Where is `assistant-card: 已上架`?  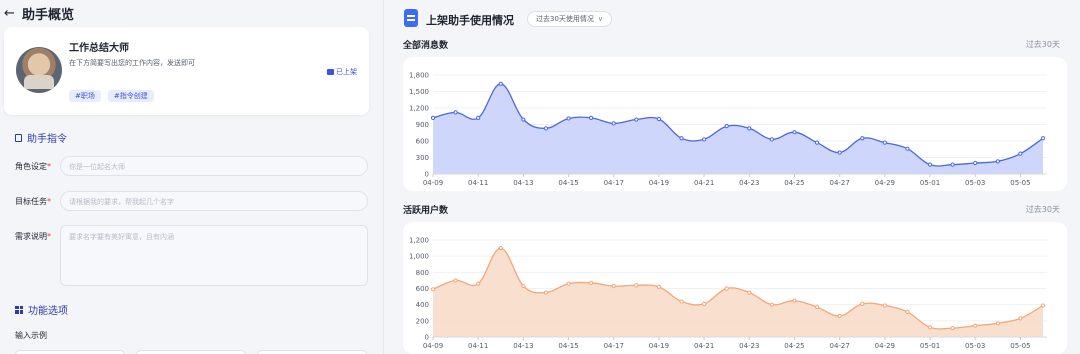 assistant-card: 已上架 is located at coordinates (186, 71).